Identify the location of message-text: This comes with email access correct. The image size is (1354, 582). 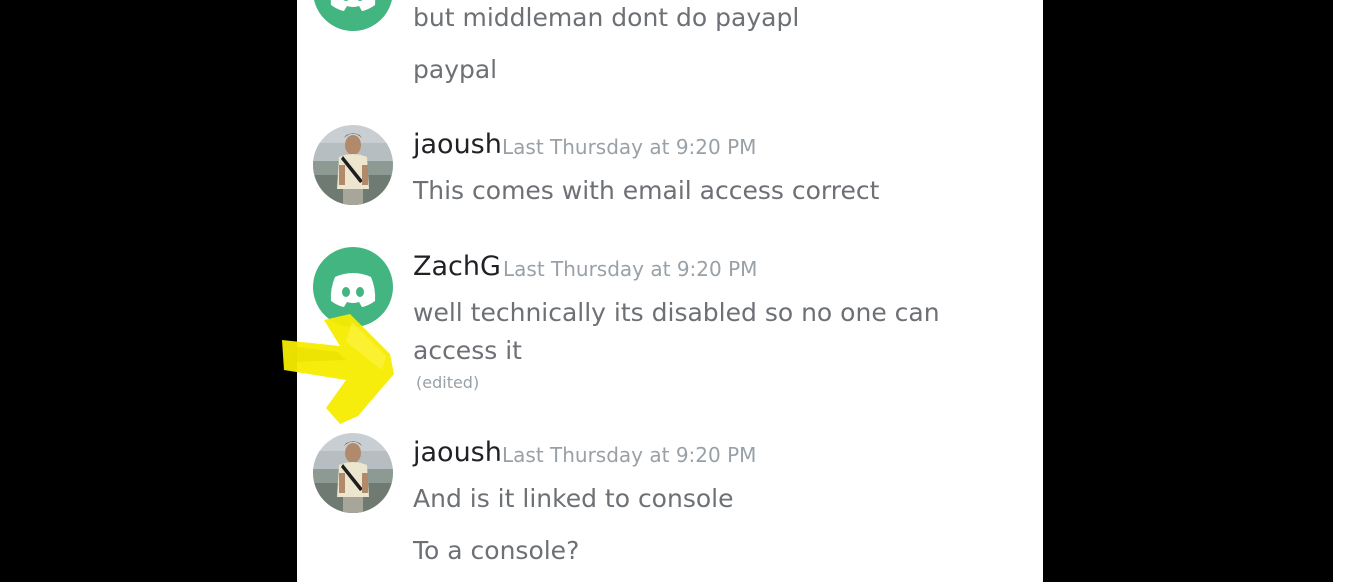
(646, 190).